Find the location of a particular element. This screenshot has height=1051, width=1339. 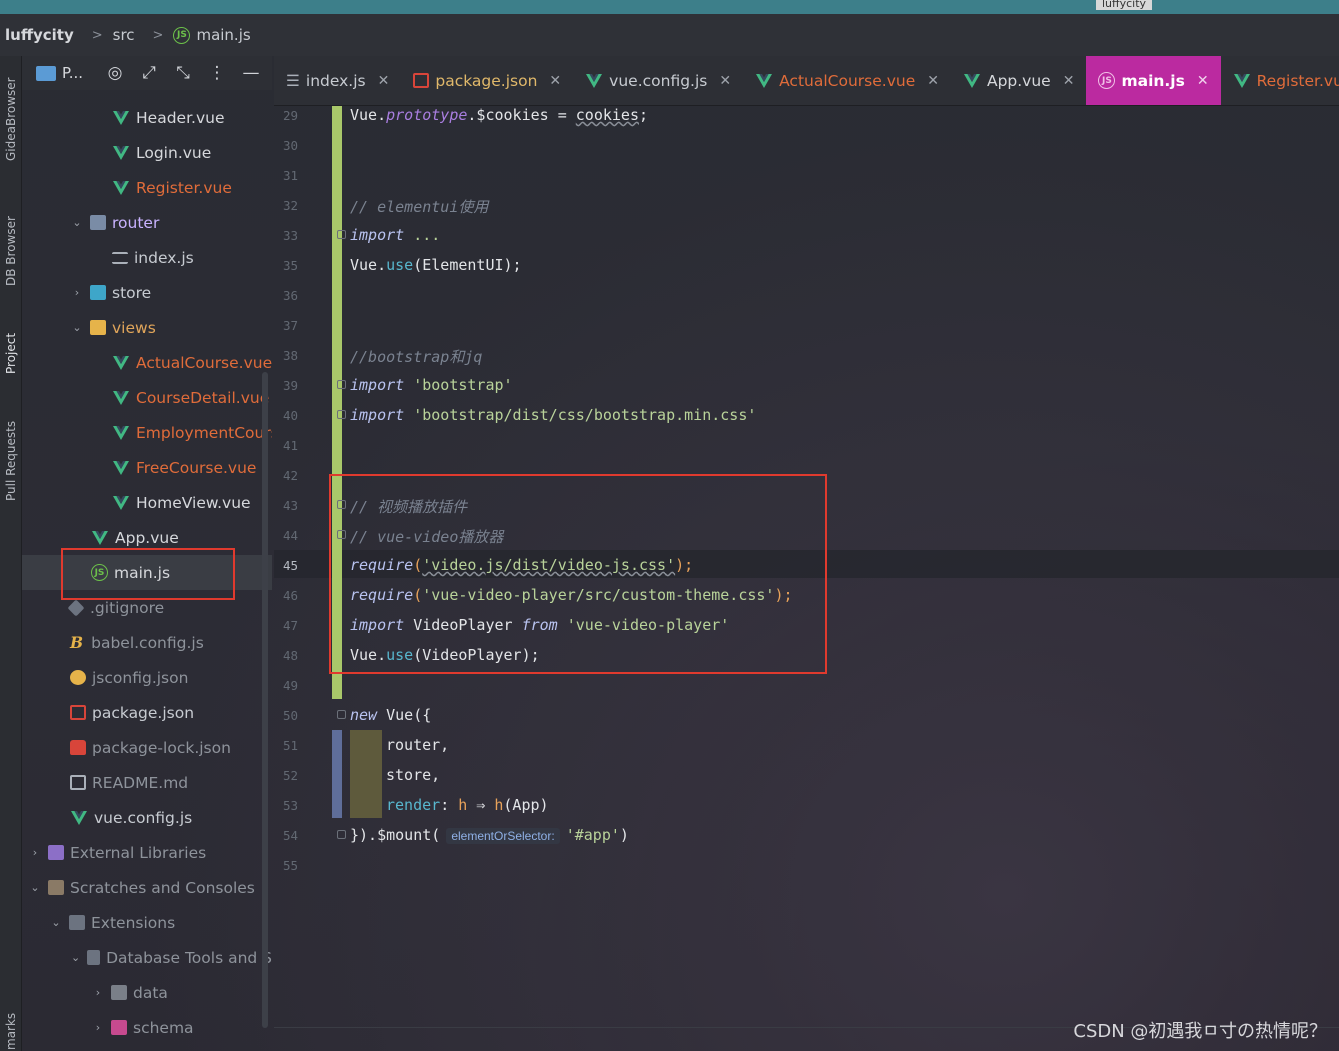

tab-index-js: ☰ index.js ✕ is located at coordinates (337, 80).